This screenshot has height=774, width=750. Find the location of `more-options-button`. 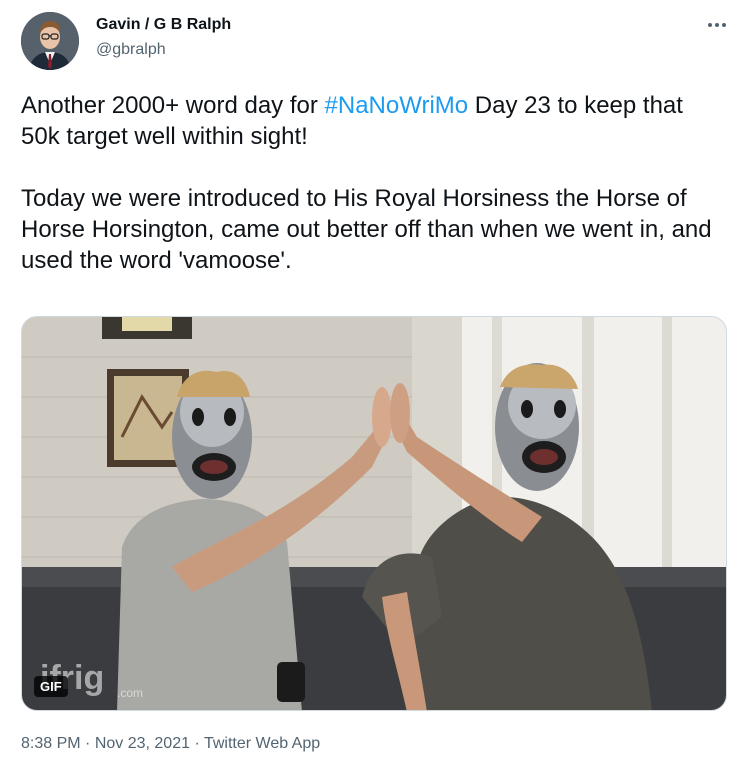

more-options-button is located at coordinates (717, 25).